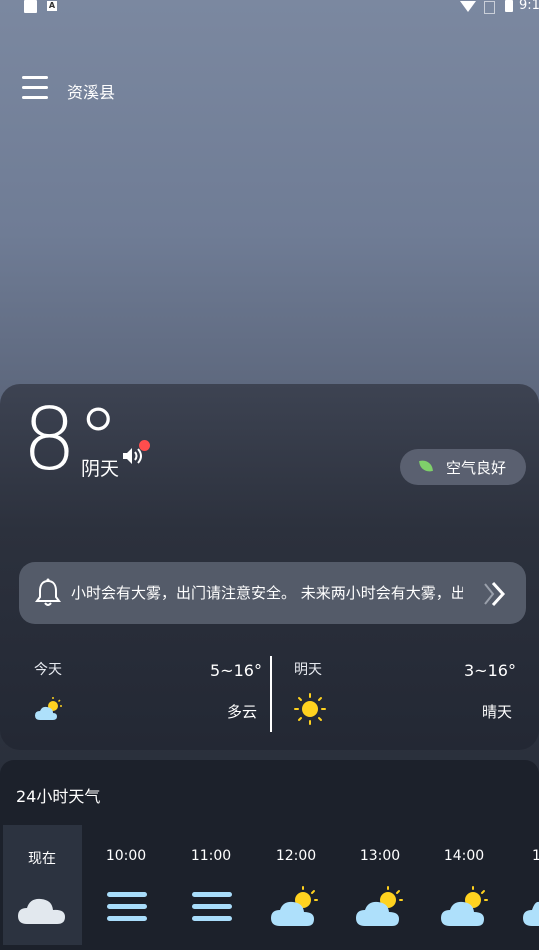 The image size is (539, 950). I want to click on today-range: 5~16°, so click(236, 670).